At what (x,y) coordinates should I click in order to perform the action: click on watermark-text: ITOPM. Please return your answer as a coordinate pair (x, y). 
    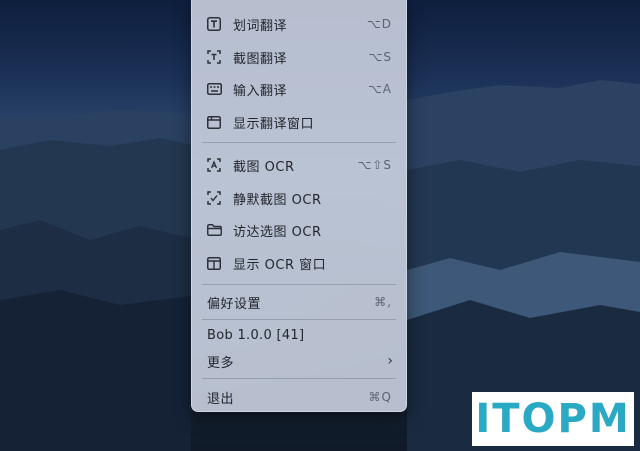
    Looking at the image, I should click on (553, 419).